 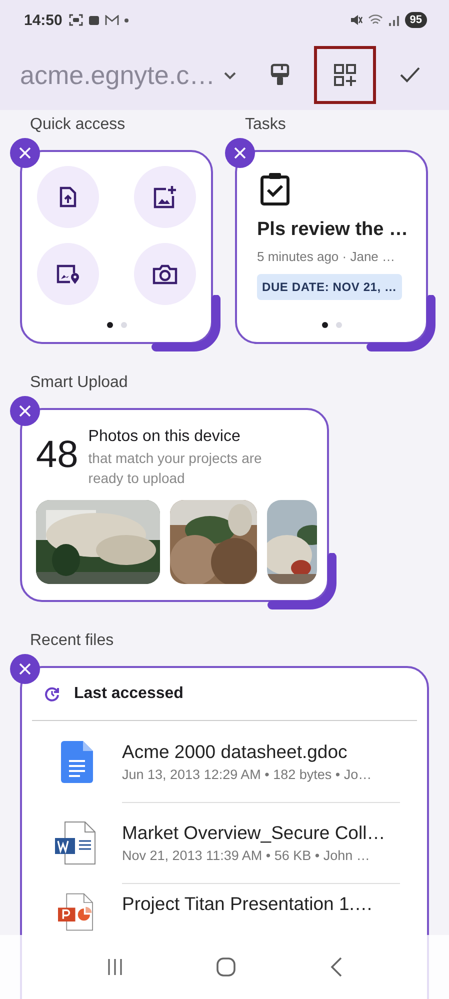 What do you see at coordinates (77, 761) in the screenshot?
I see `google-doc-icon` at bounding box center [77, 761].